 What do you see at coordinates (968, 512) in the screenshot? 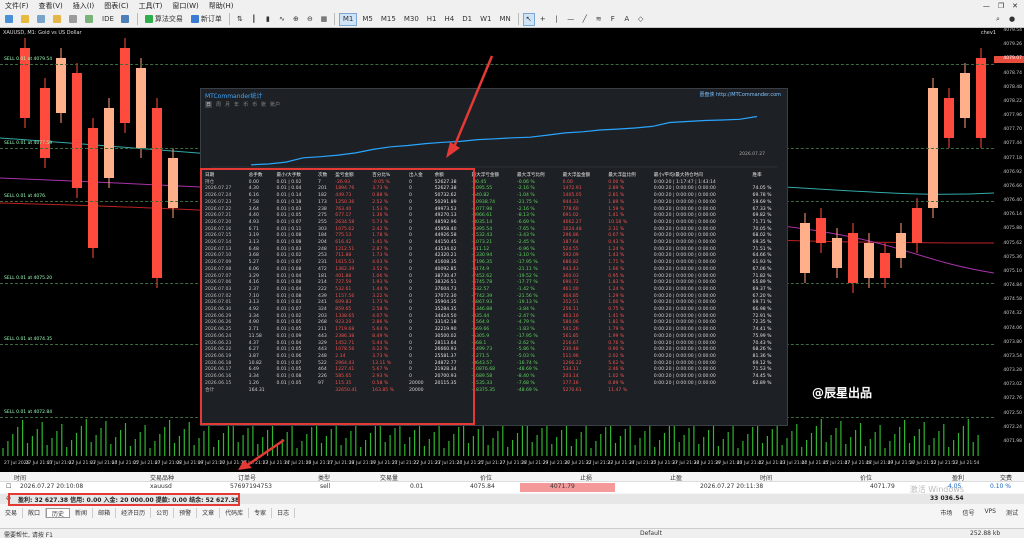
I see `signals-button: 信号` at bounding box center [968, 512].